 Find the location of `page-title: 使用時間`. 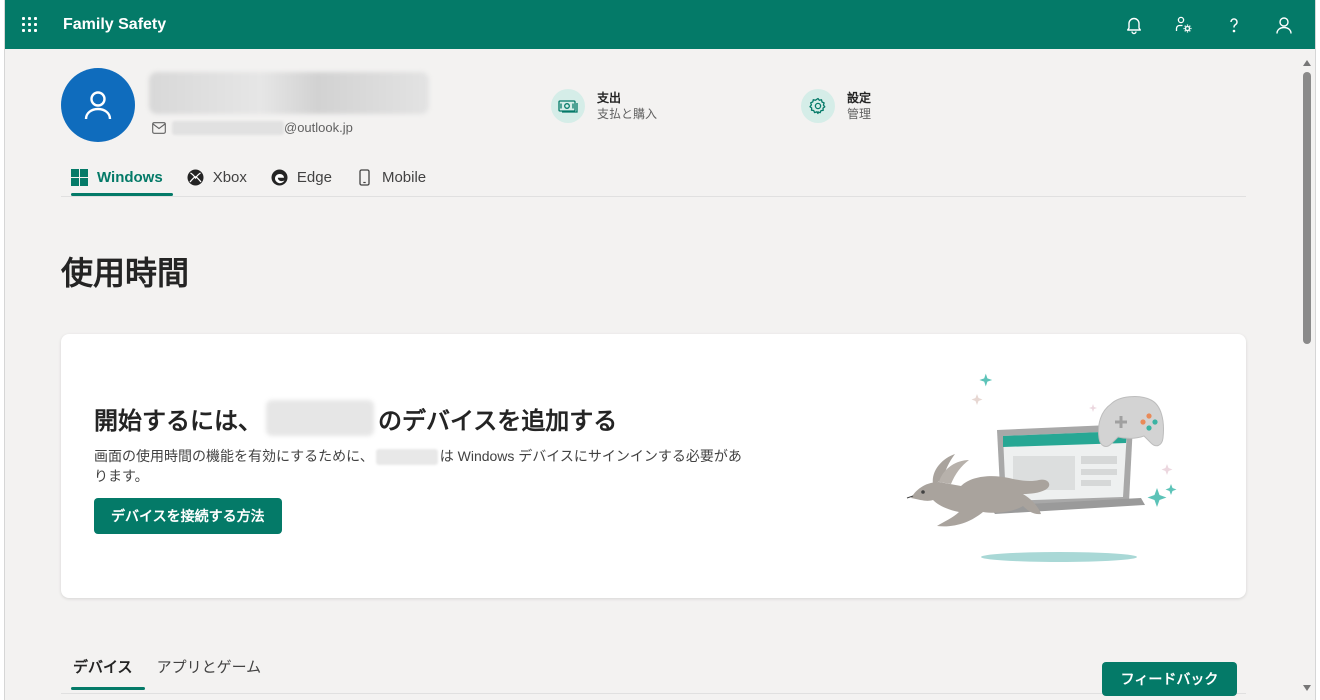

page-title: 使用時間 is located at coordinates (125, 273).